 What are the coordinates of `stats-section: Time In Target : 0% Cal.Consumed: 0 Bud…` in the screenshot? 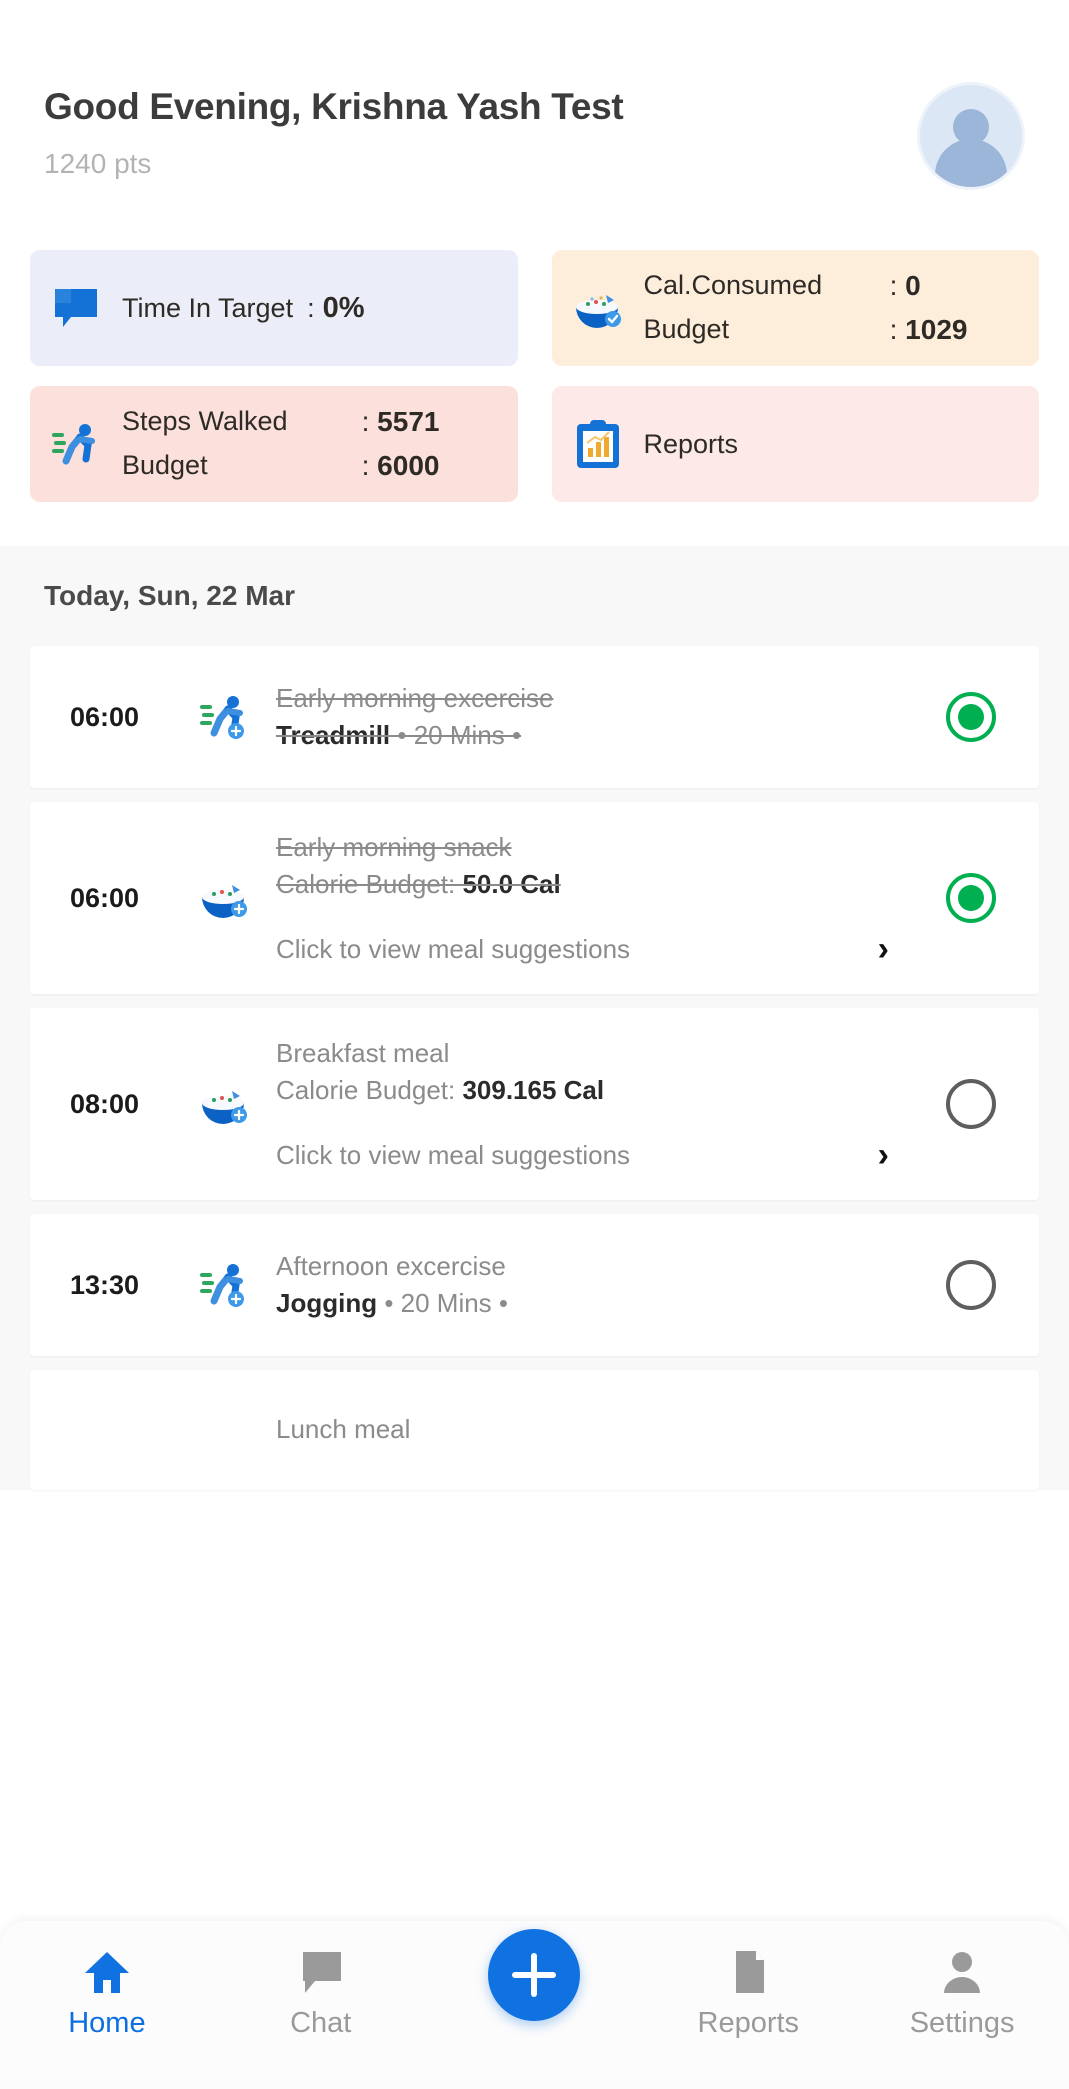 It's located at (534, 398).